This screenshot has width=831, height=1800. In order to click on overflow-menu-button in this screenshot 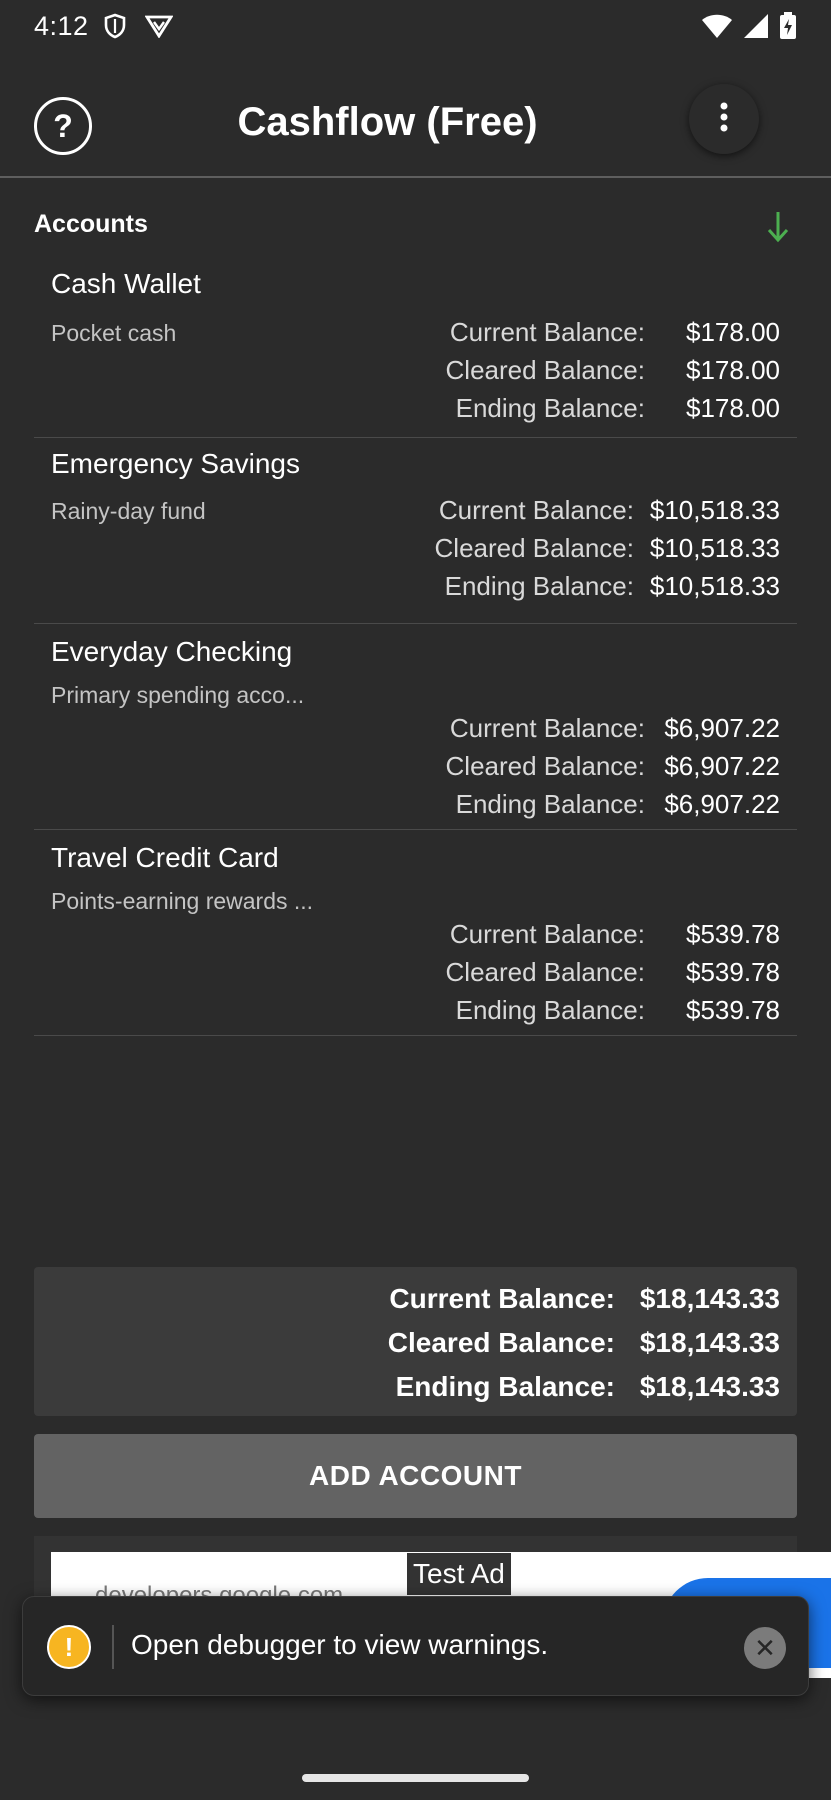, I will do `click(724, 119)`.